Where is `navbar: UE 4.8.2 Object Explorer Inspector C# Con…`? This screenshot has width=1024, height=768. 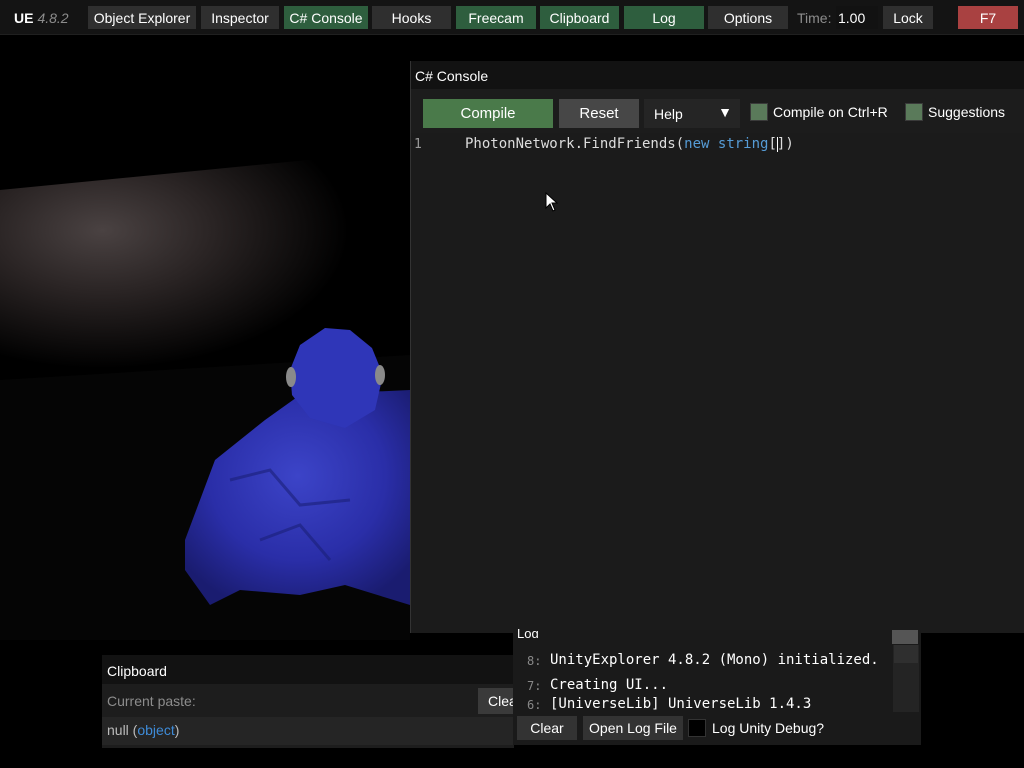 navbar: UE 4.8.2 Object Explorer Inspector C# Con… is located at coordinates (512, 17).